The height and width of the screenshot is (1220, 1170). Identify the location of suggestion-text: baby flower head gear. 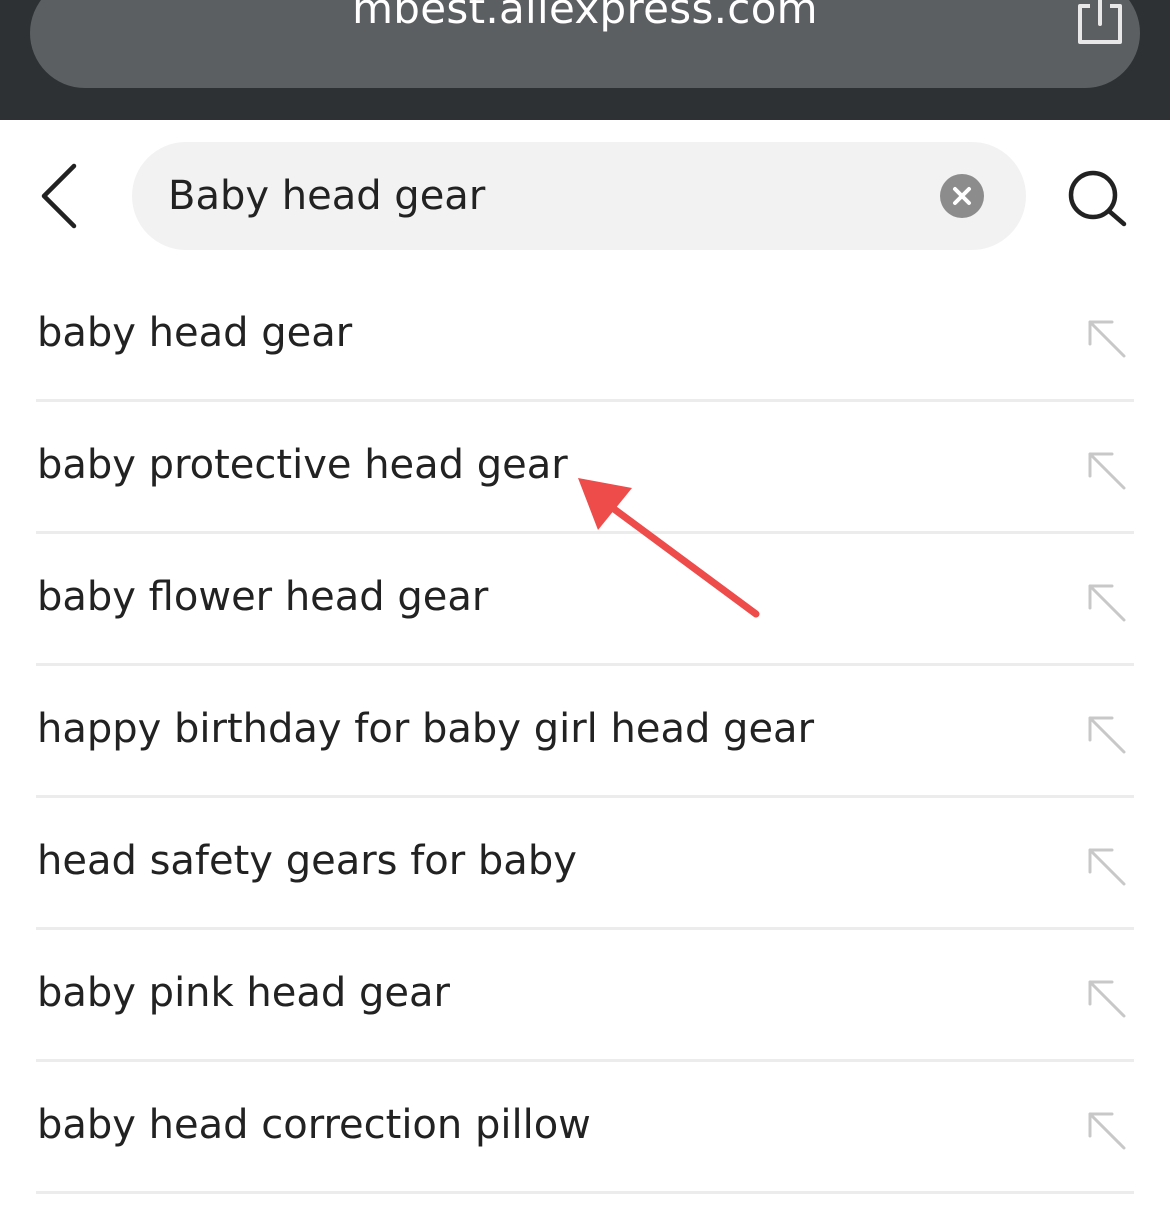
(263, 597).